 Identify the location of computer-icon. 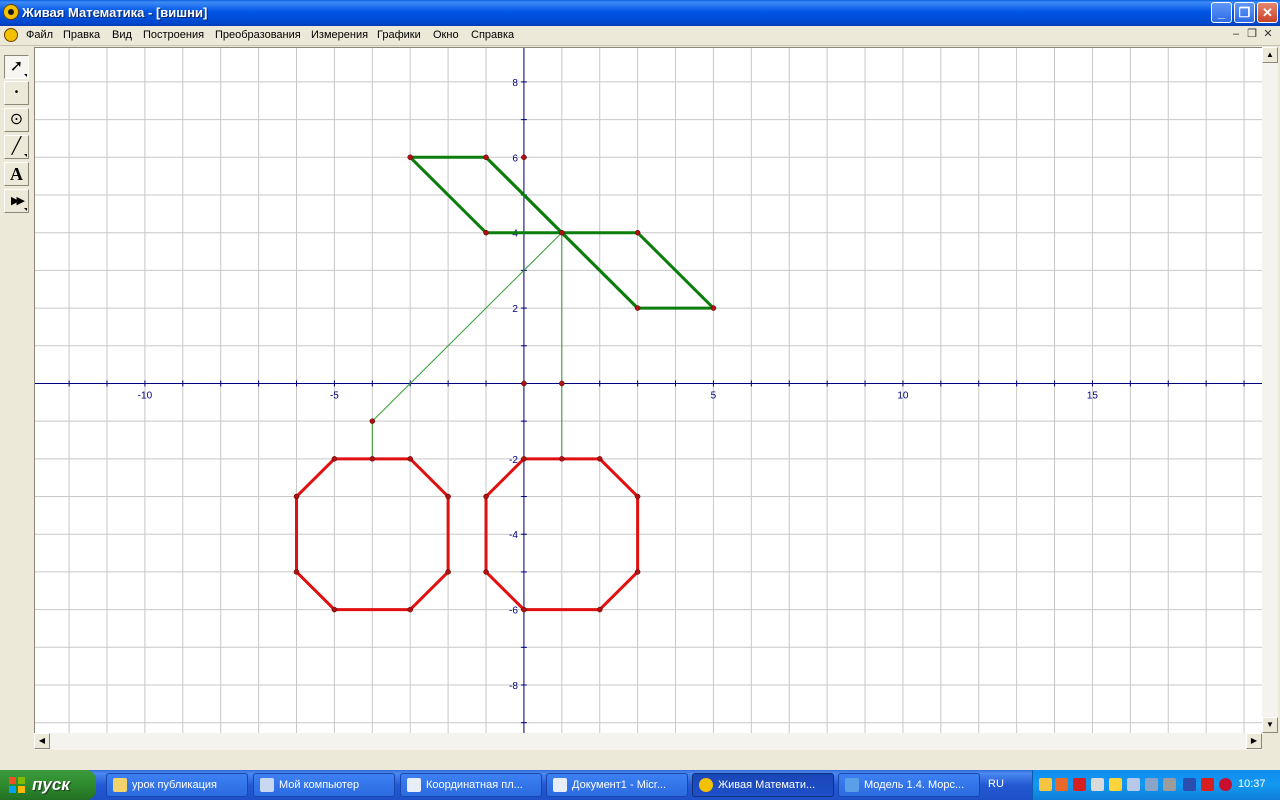
(267, 785).